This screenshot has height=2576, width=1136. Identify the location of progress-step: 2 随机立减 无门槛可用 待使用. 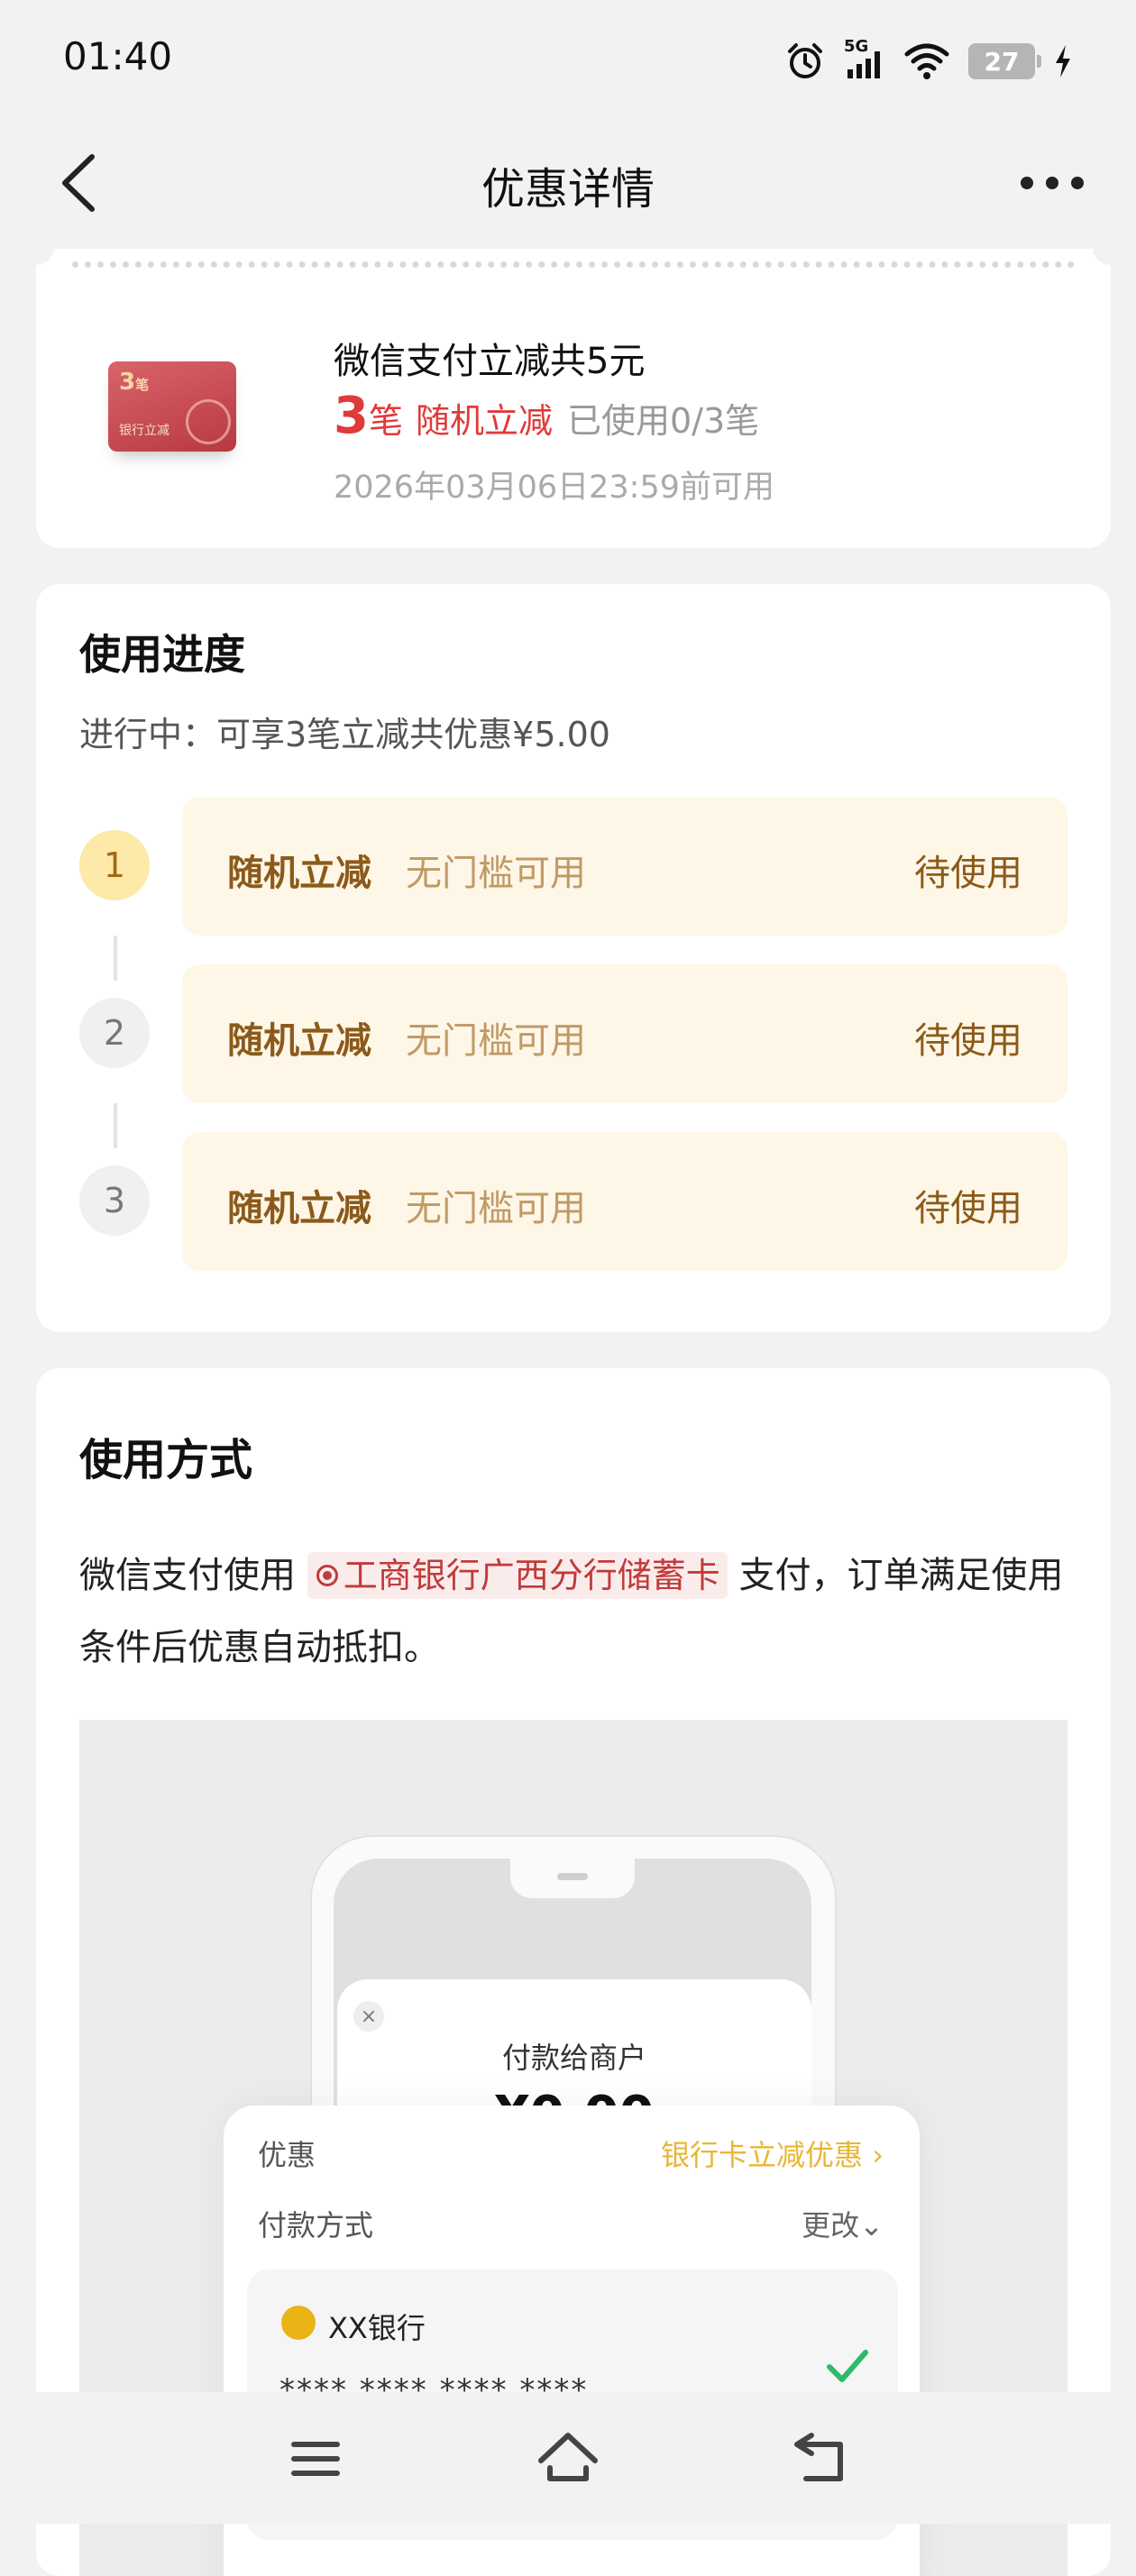
(573, 1033).